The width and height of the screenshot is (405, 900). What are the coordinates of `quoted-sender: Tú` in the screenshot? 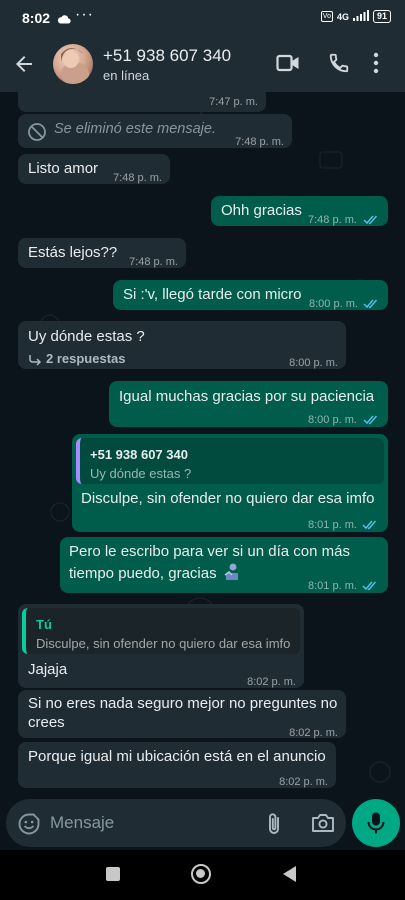 It's located at (44, 624).